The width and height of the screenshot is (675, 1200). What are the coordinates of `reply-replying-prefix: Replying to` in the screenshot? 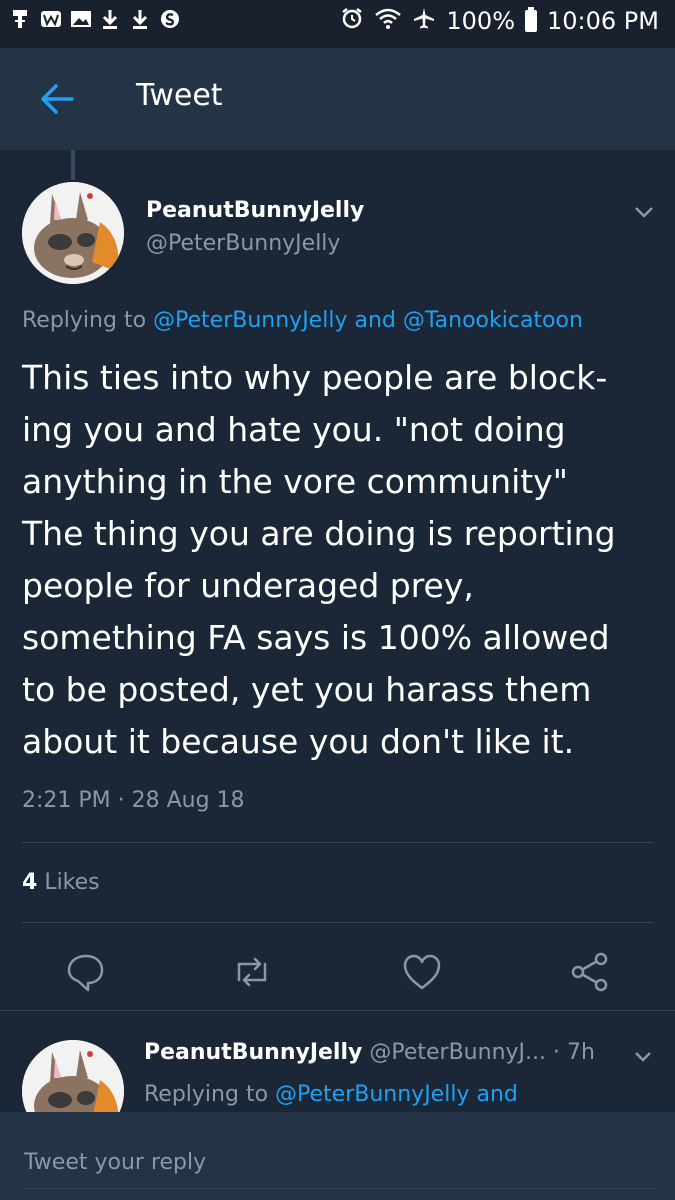 It's located at (206, 1094).